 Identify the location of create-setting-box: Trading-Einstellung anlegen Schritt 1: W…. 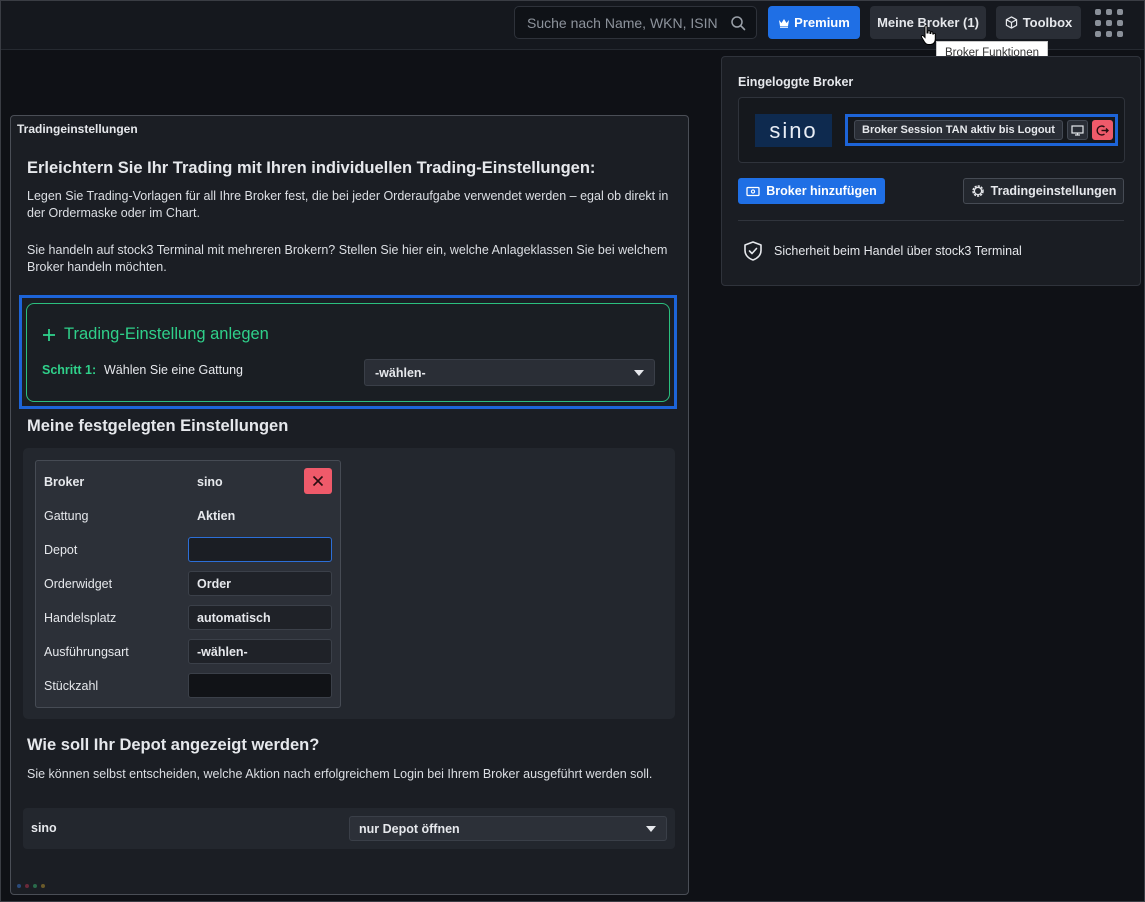
(348, 352).